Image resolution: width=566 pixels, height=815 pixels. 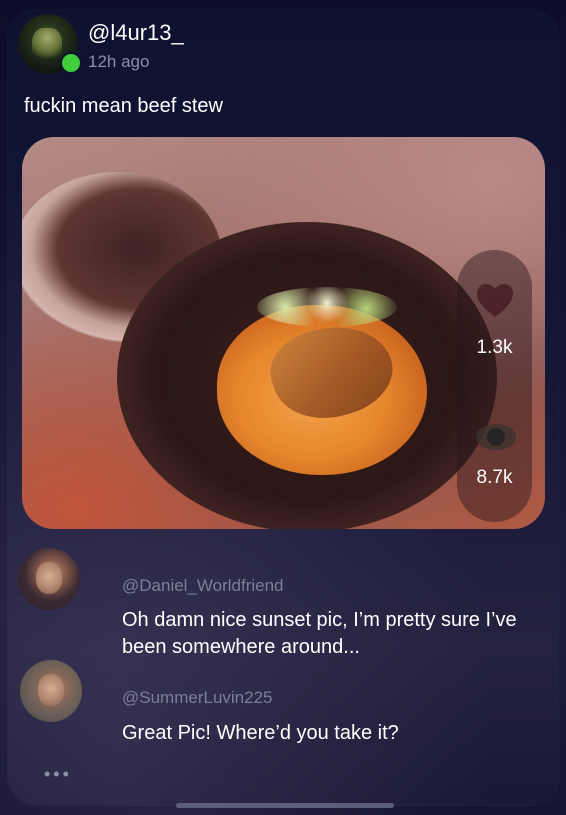 I want to click on comment-username: @SummerLuvin225, so click(x=197, y=698).